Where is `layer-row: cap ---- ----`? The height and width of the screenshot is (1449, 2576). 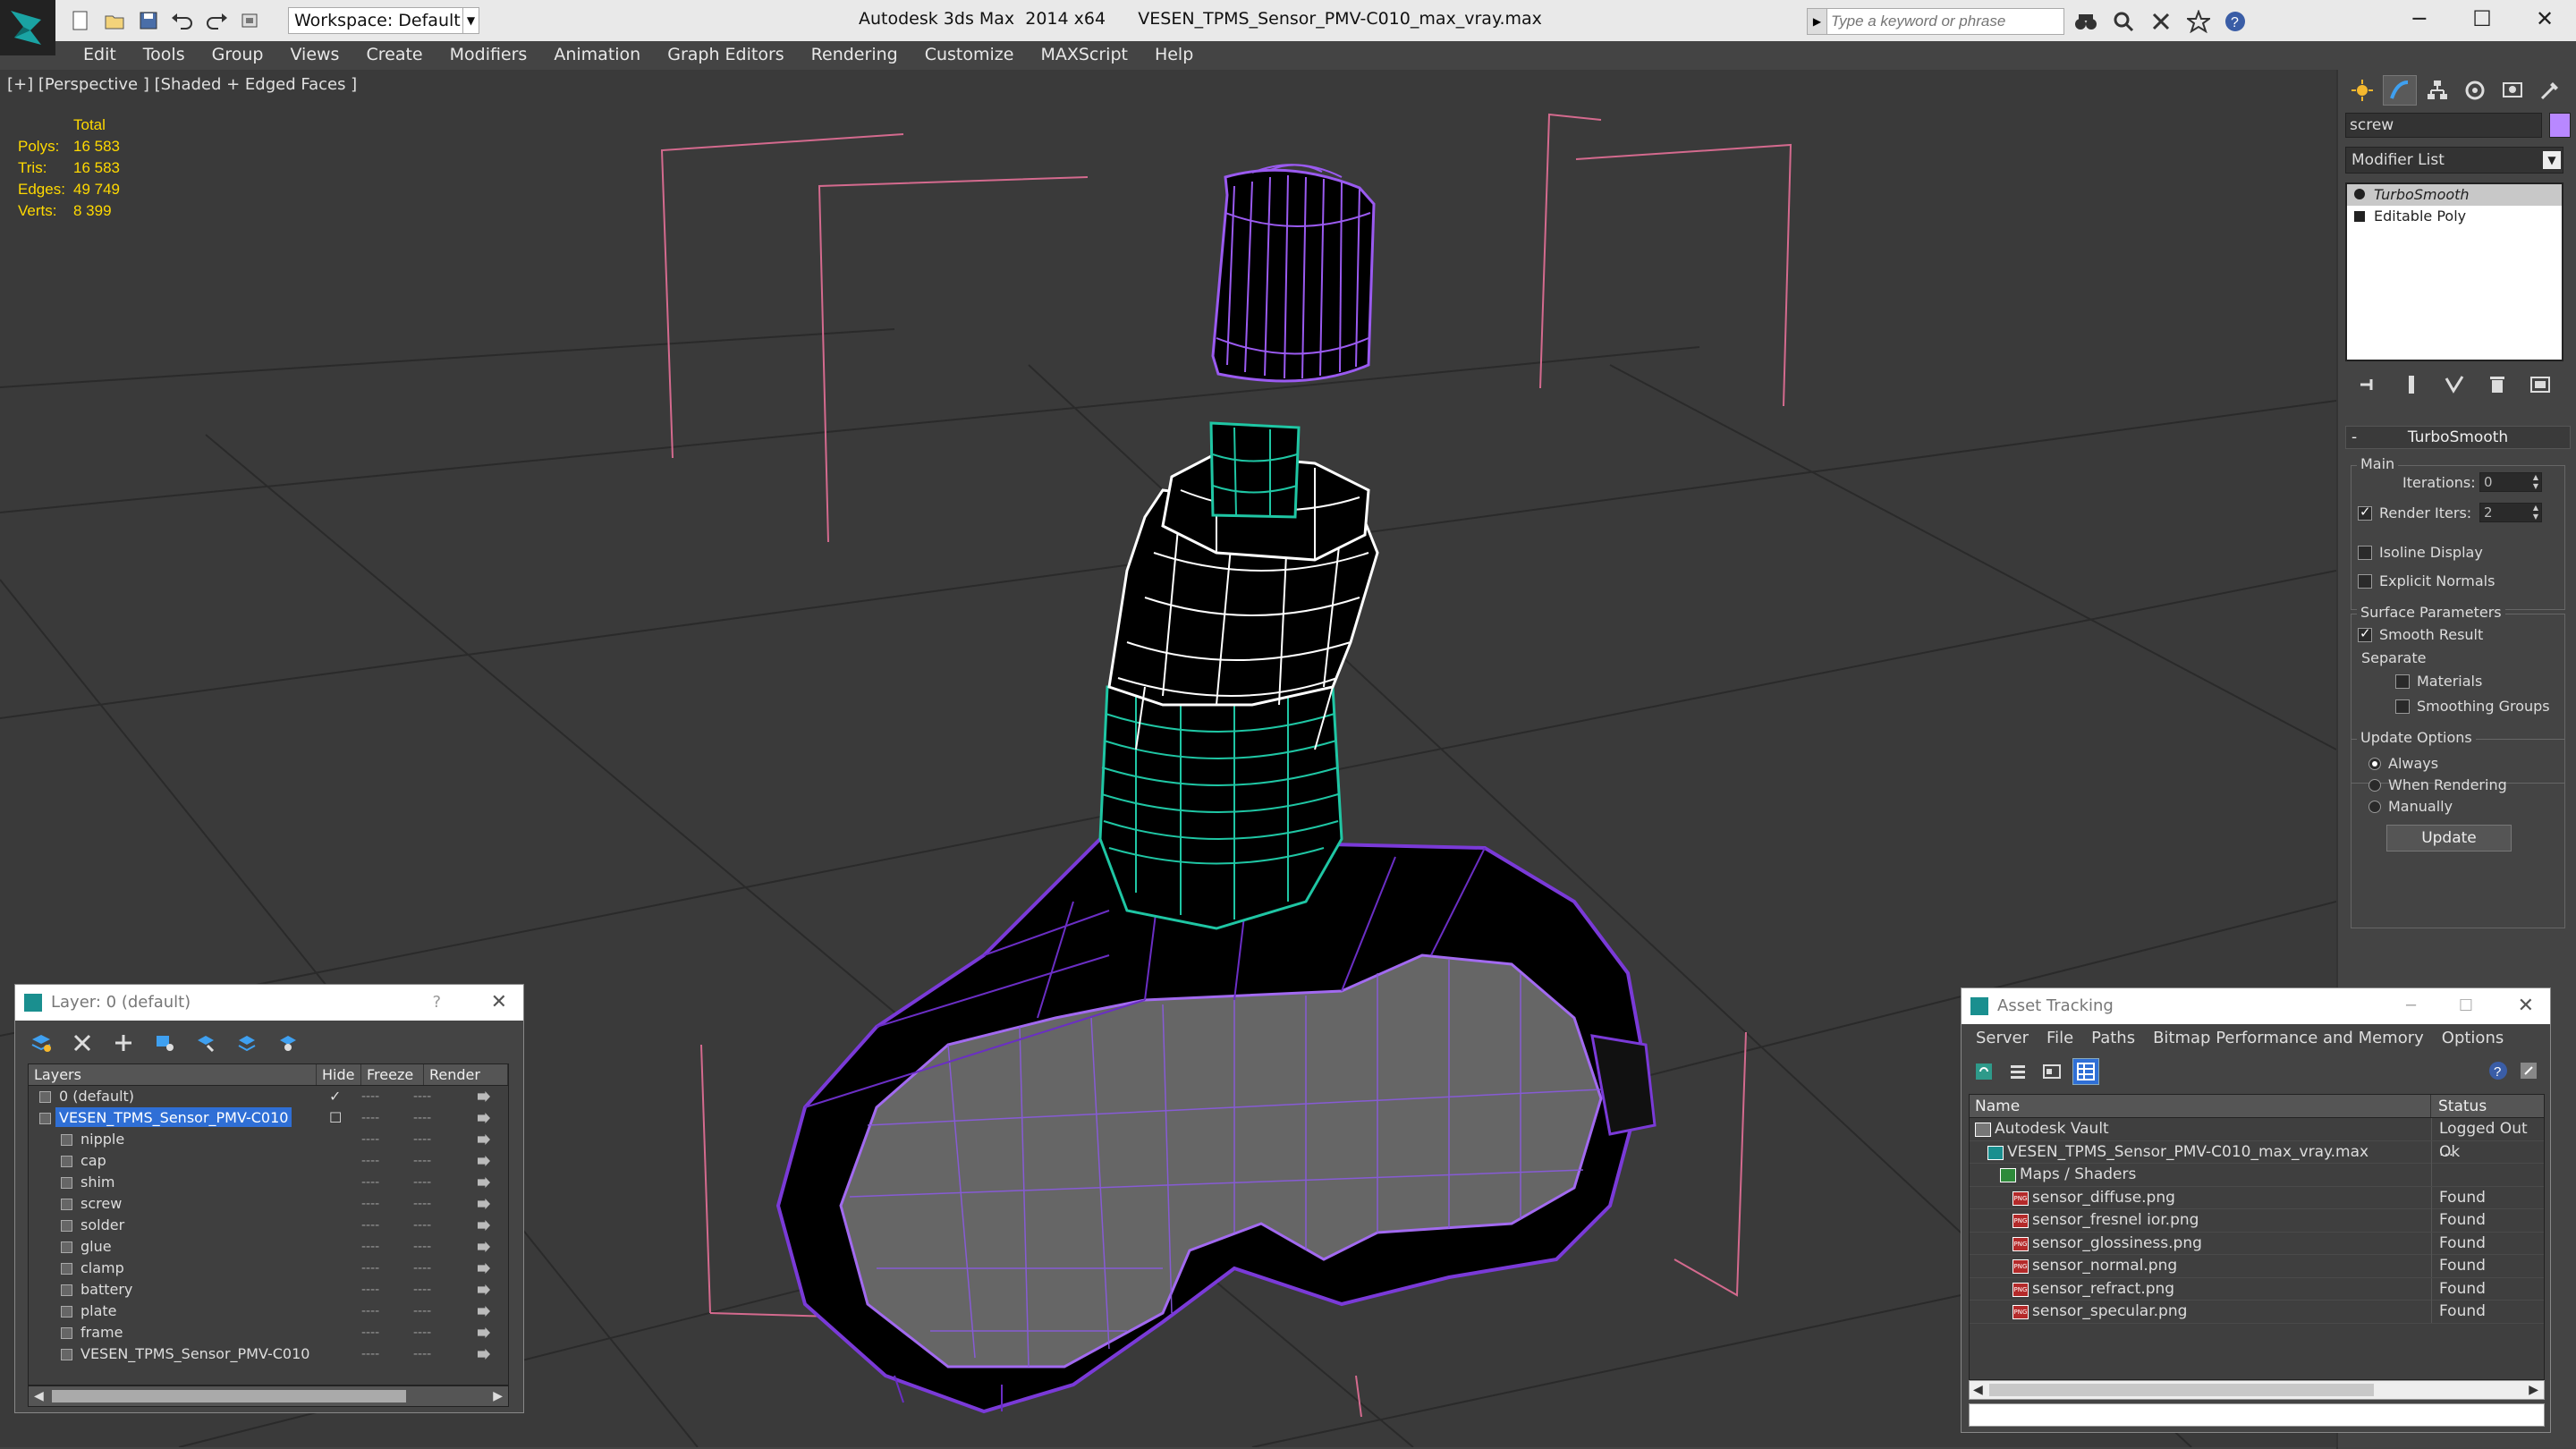
layer-row: cap ---- ---- is located at coordinates (268, 1161).